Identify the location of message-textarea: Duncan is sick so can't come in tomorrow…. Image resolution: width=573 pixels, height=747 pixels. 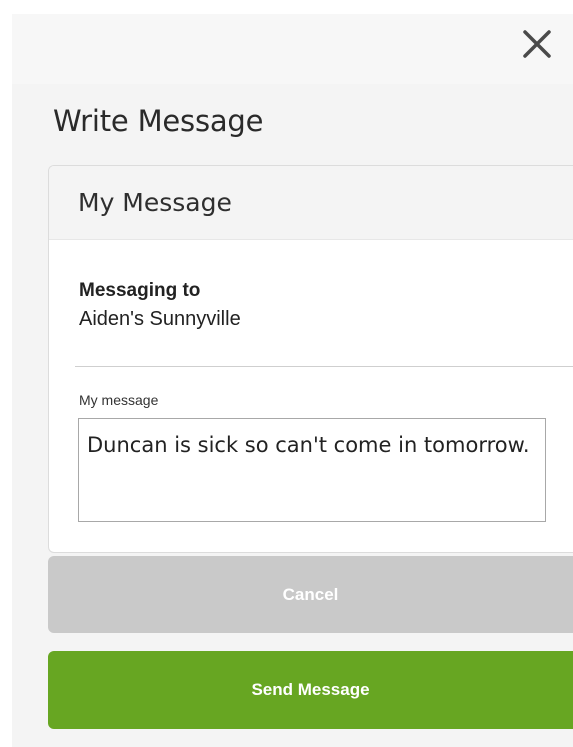
(312, 470).